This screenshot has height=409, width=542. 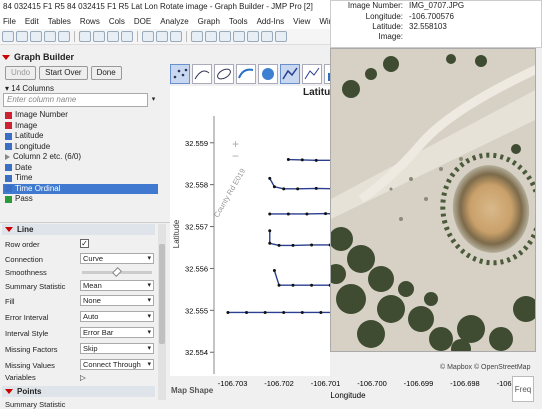 What do you see at coordinates (80, 157) in the screenshot?
I see `column-item-group: Column 2 etc. (6/0)` at bounding box center [80, 157].